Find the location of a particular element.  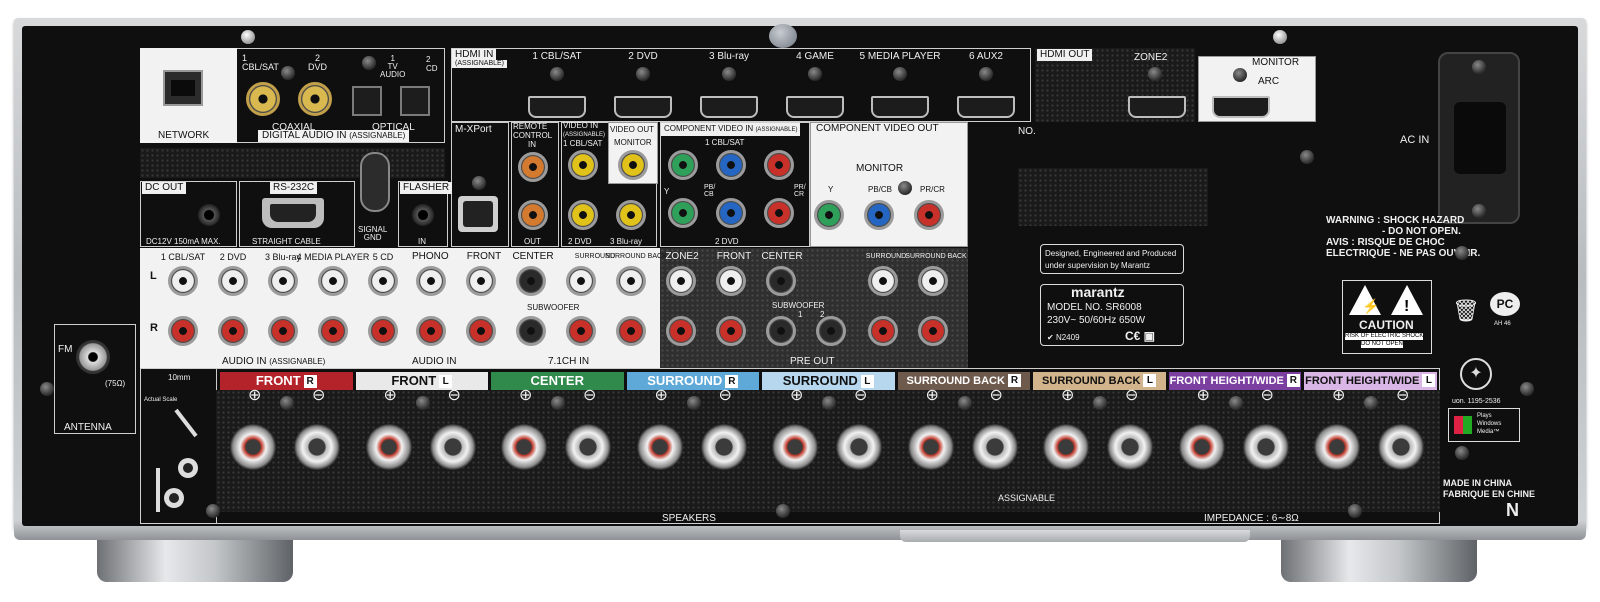

top-screw-right is located at coordinates (1280, 37).